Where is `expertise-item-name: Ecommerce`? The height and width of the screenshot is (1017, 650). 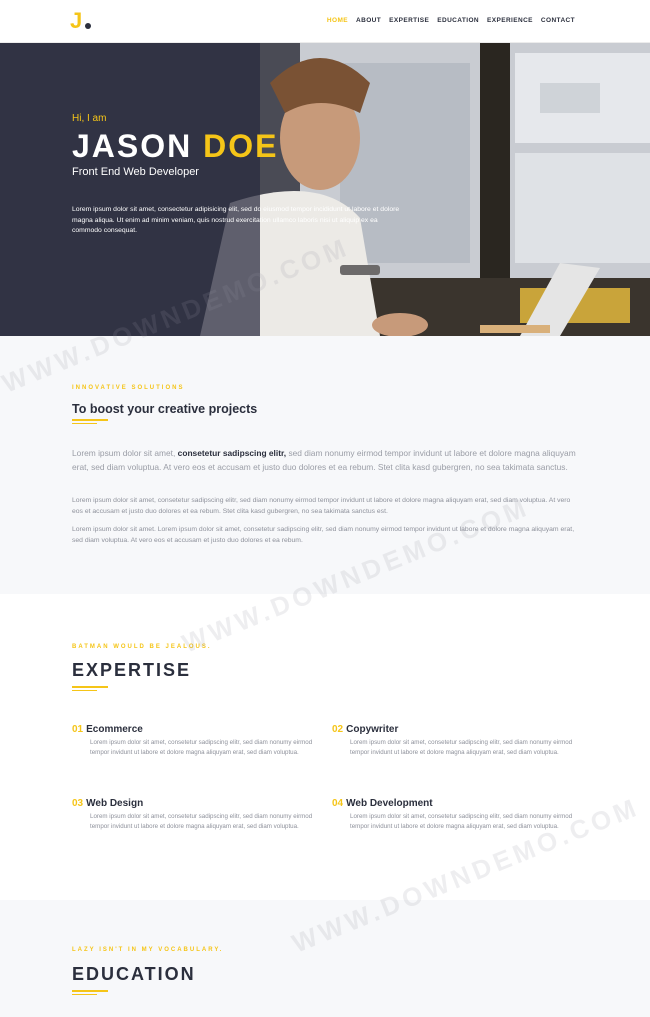 expertise-item-name: Ecommerce is located at coordinates (114, 729).